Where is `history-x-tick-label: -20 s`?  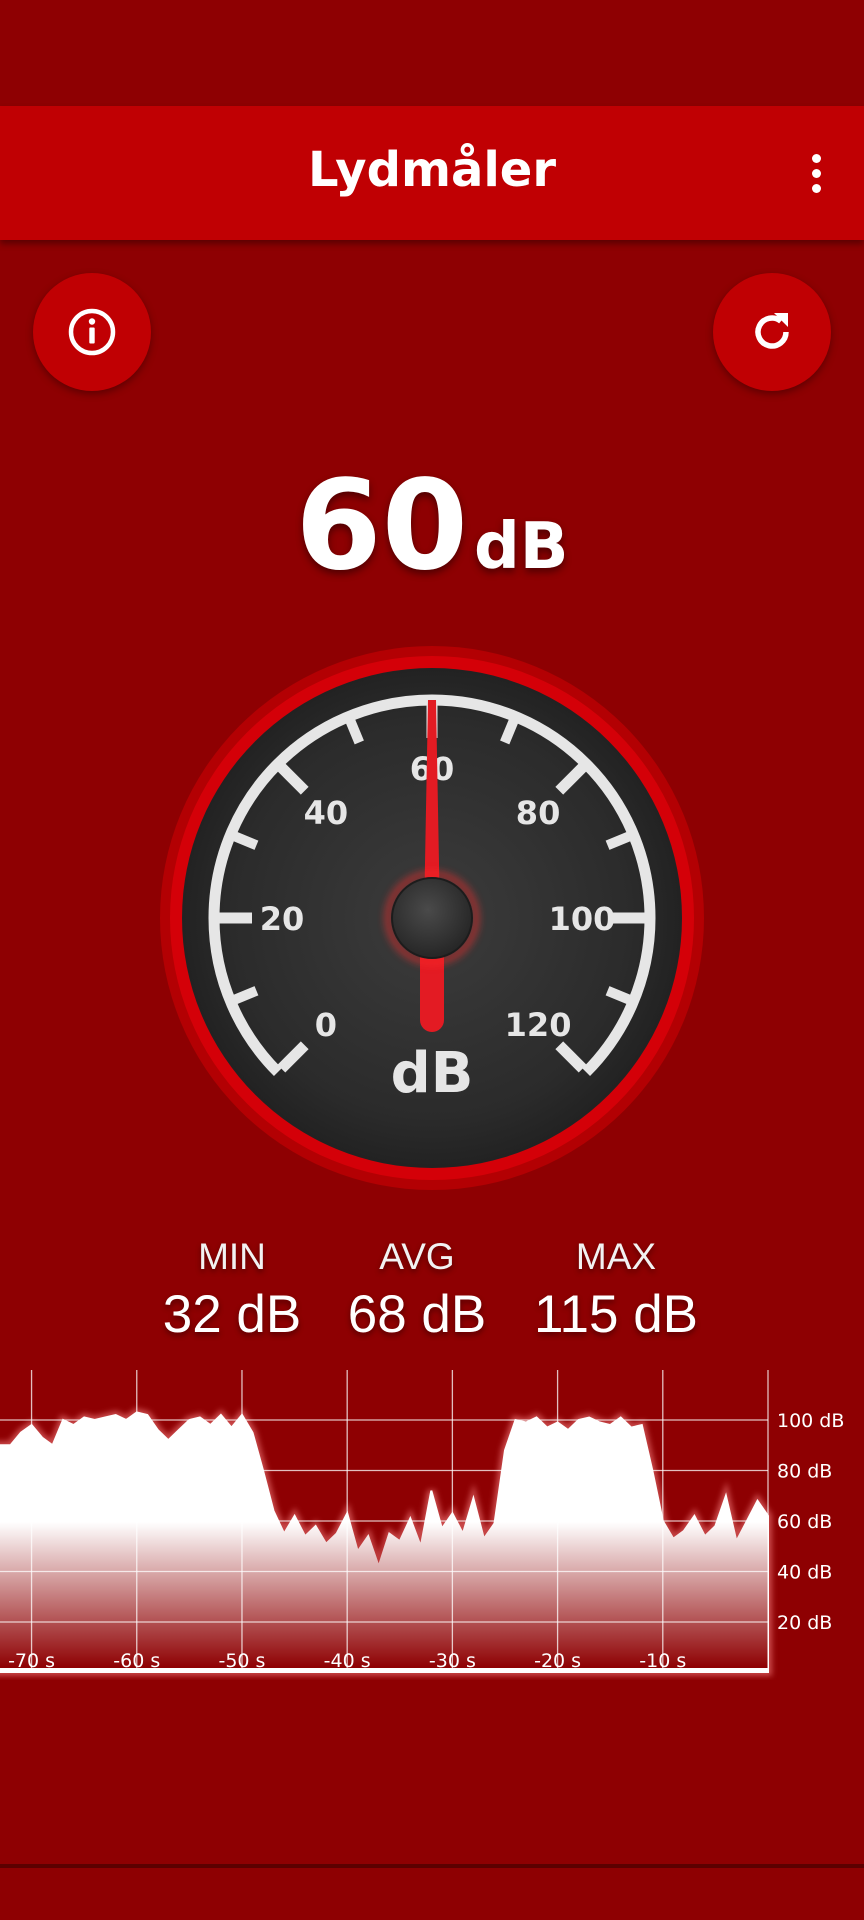 history-x-tick-label: -20 s is located at coordinates (557, 1661).